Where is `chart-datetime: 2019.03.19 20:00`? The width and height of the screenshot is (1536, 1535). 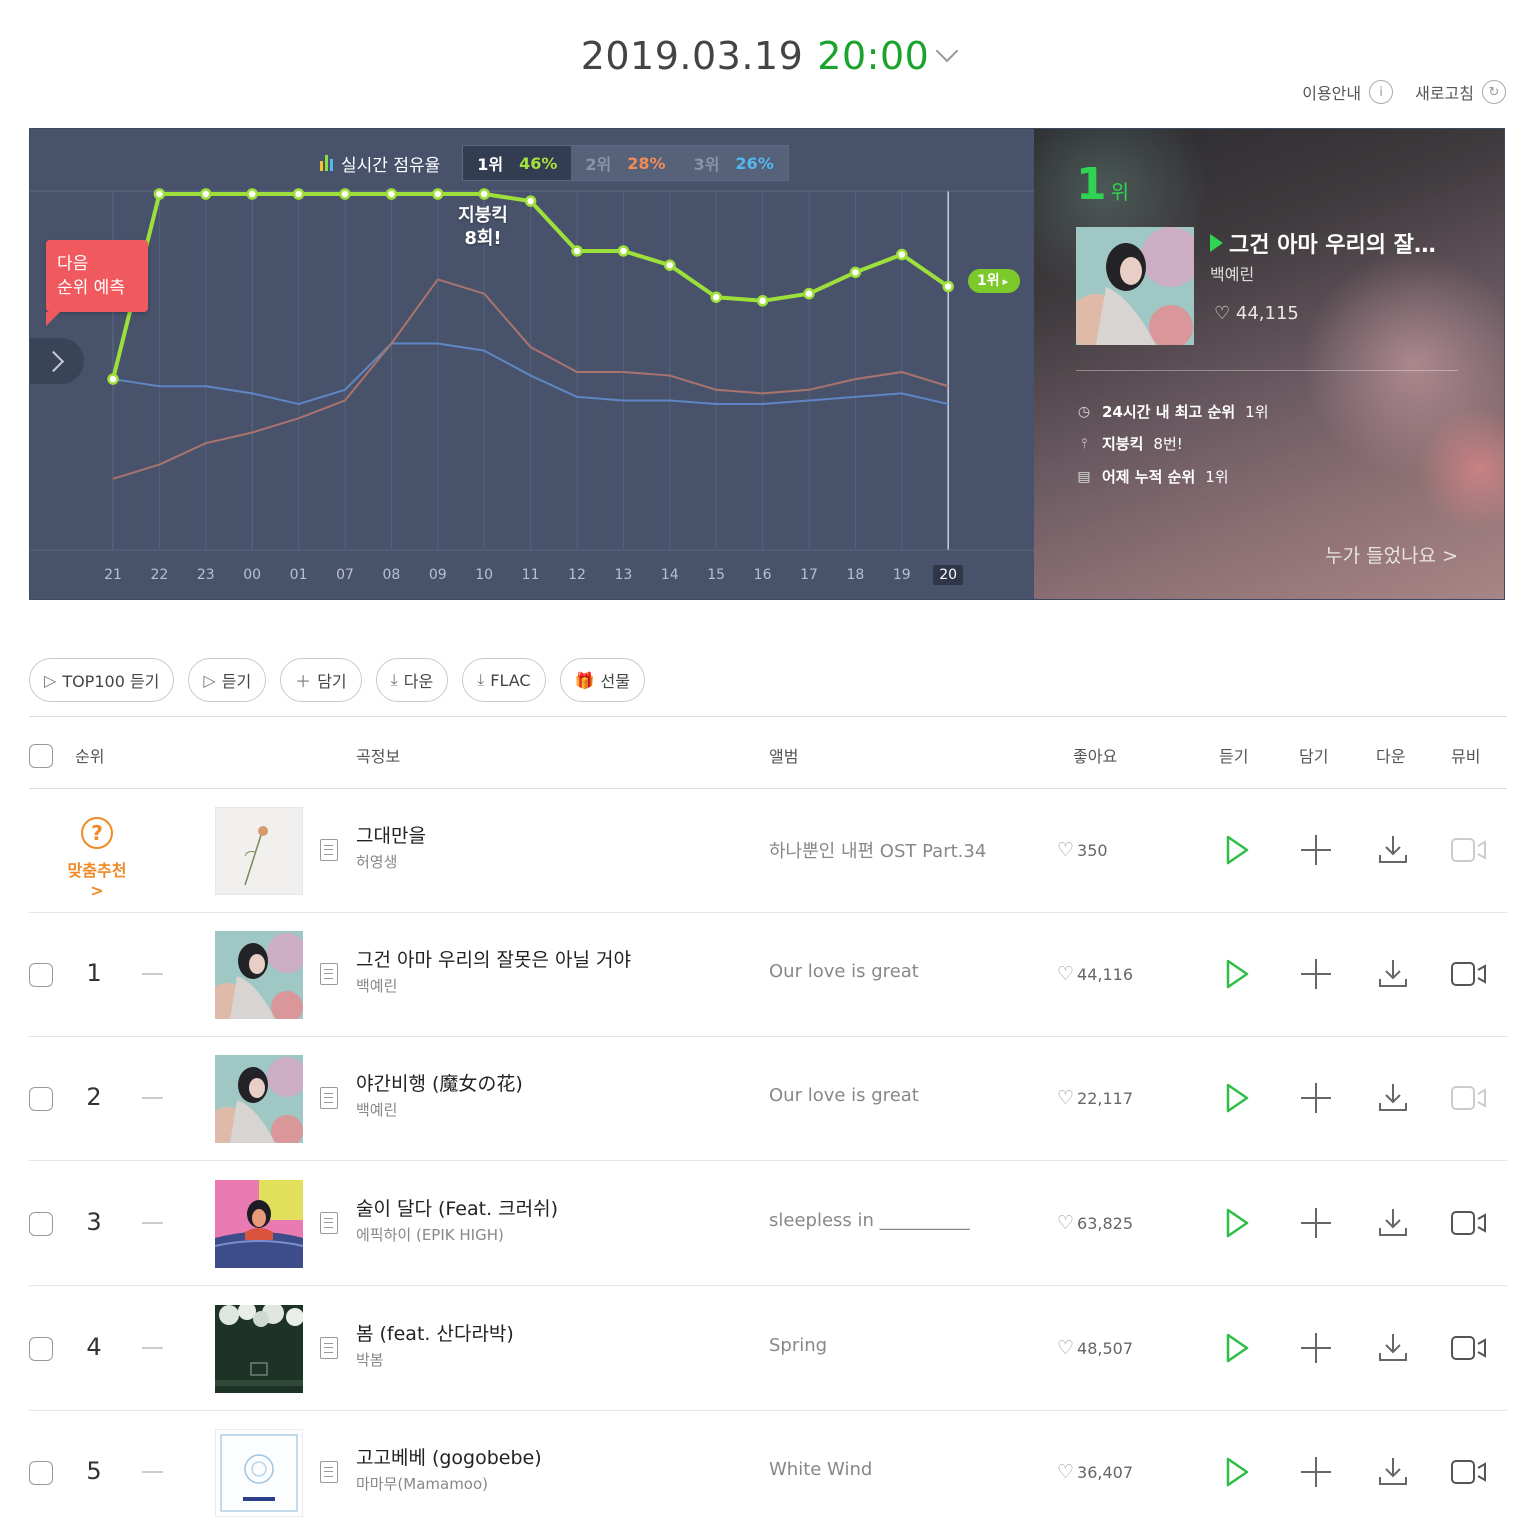
chart-datetime: 2019.03.19 20:00 is located at coordinates (768, 56).